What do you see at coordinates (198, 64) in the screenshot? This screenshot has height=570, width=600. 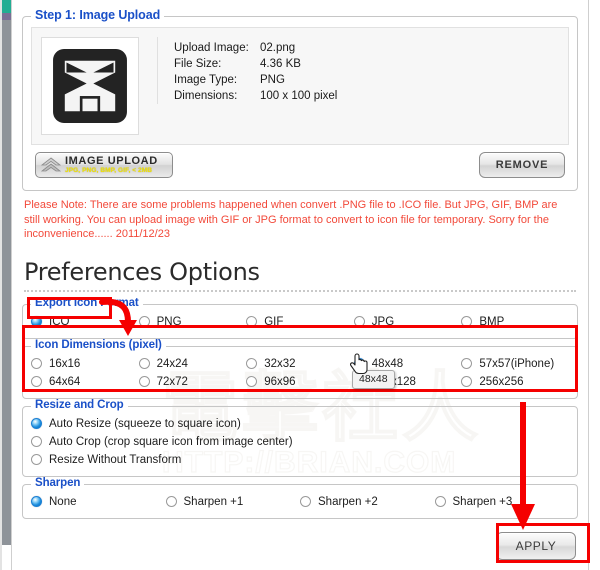 I see `meta-label: File Size:` at bounding box center [198, 64].